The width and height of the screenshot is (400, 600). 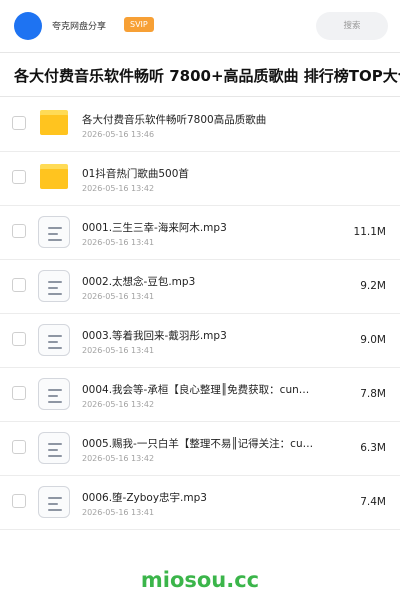 I want to click on file-row: 0001.三生三幸-海来阿木.mp3 2026-05-16 13:41 11.1M, so click(x=200, y=233).